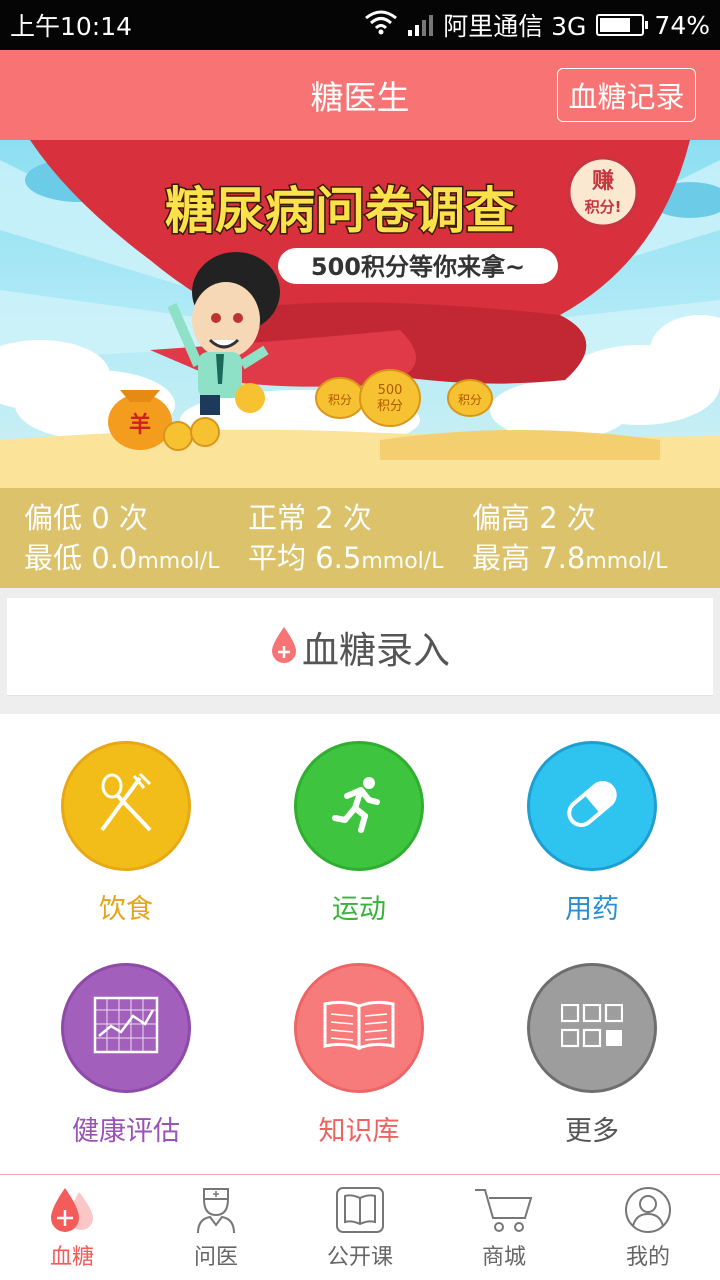 The image size is (720, 1280). I want to click on blood-sugar-entry-button: 血糖录入, so click(360, 647).